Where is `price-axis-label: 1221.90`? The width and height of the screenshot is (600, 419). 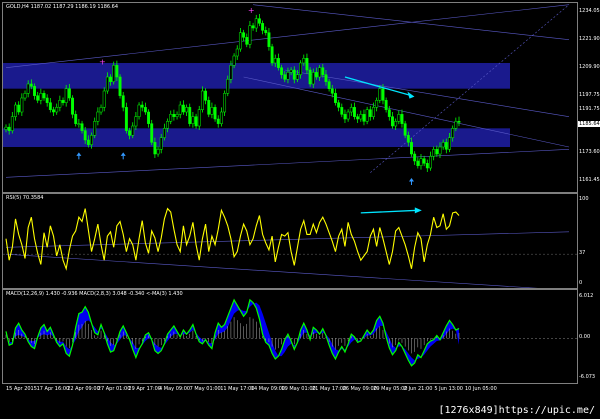 price-axis-label: 1221.90 is located at coordinates (589, 38).